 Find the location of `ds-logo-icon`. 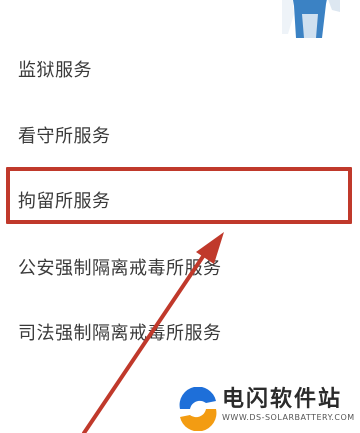

ds-logo-icon is located at coordinates (198, 409).